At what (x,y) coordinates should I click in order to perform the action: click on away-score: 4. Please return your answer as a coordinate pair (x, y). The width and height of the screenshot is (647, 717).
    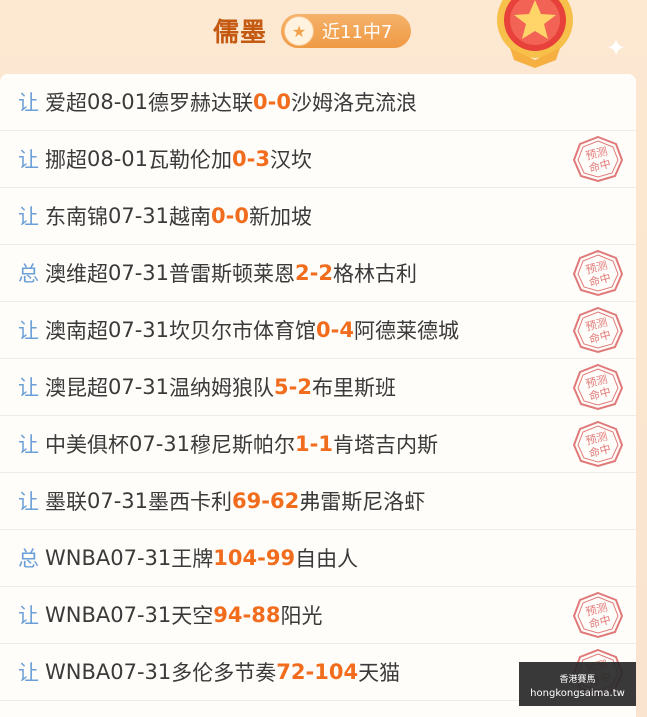
    Looking at the image, I should click on (346, 330).